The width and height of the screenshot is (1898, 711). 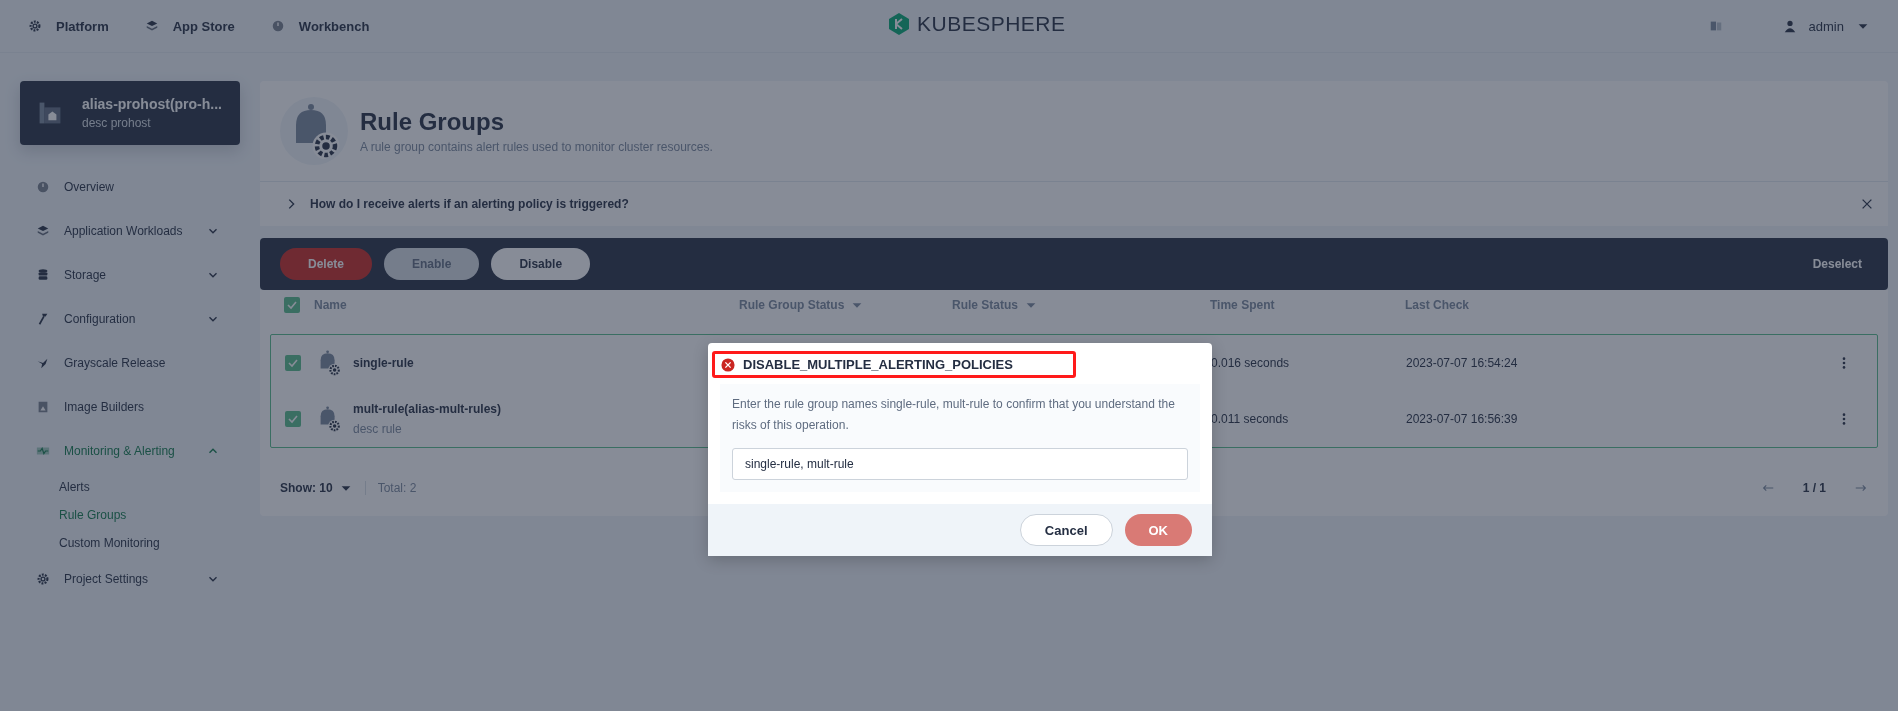 I want to click on top-nav-item: Workbench, so click(x=320, y=26).